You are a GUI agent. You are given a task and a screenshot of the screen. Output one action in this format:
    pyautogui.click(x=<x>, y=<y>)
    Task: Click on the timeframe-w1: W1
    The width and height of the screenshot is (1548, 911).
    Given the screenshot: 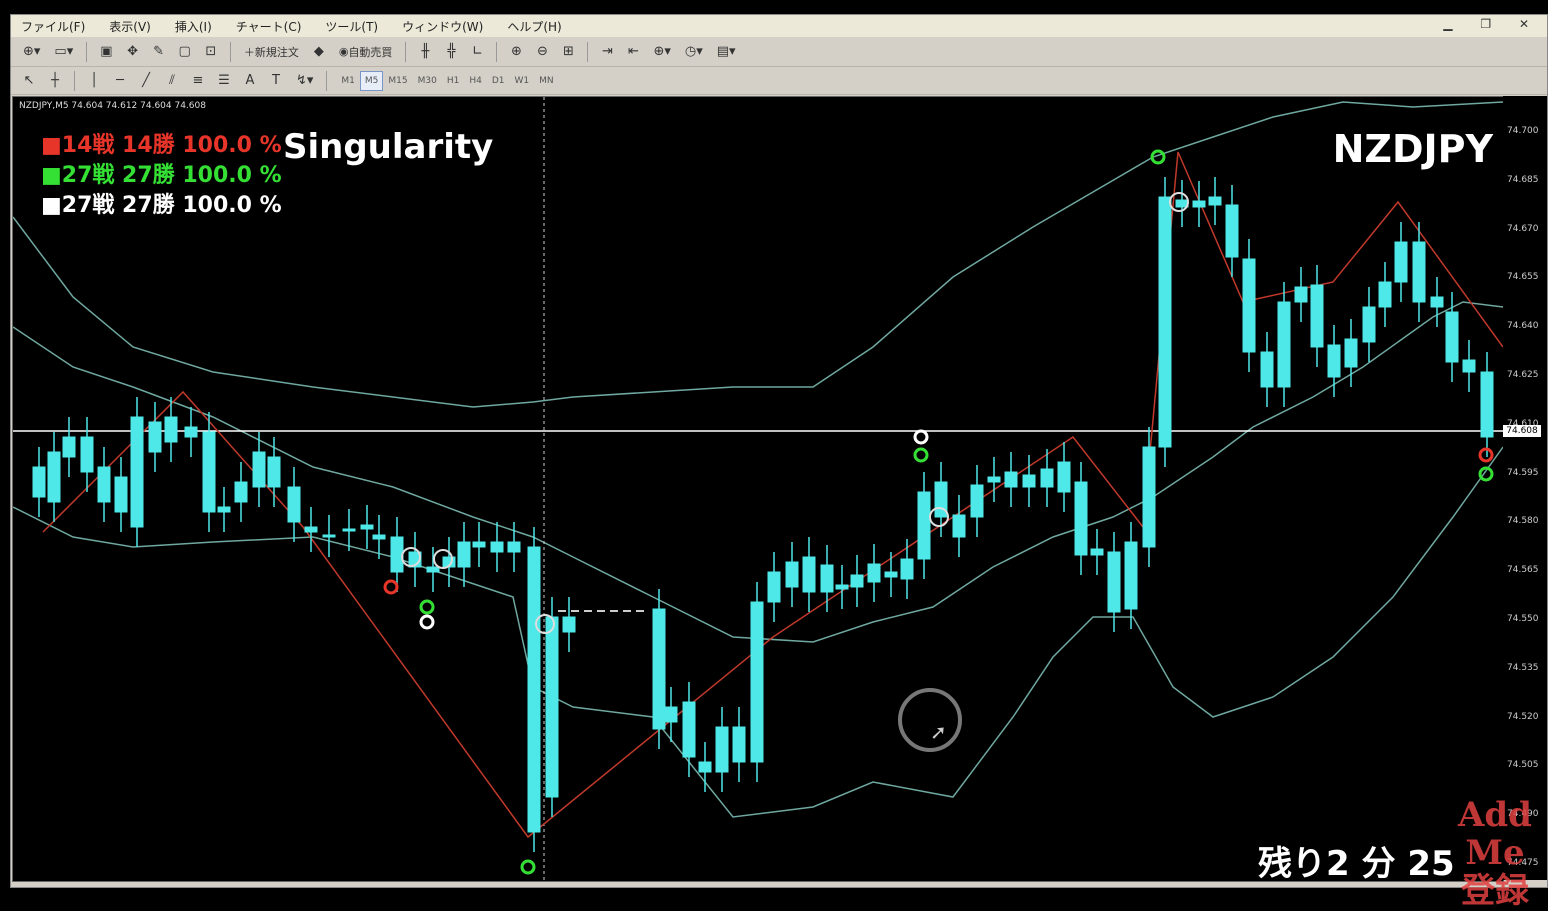 What is the action you would take?
    pyautogui.click(x=522, y=81)
    